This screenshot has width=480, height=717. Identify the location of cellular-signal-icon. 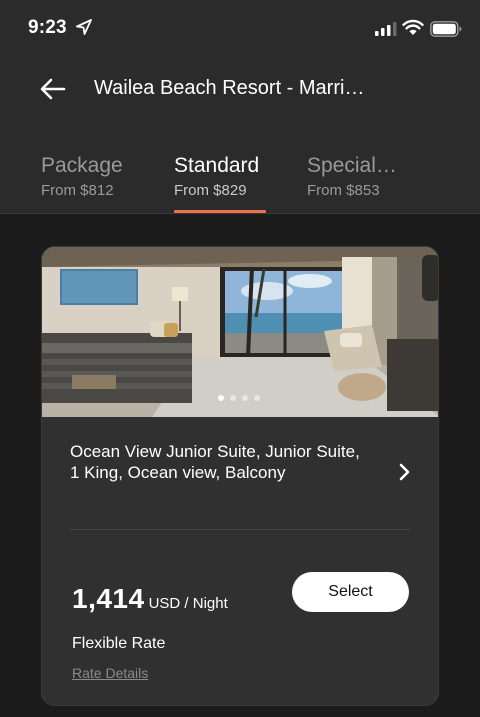
(386, 29).